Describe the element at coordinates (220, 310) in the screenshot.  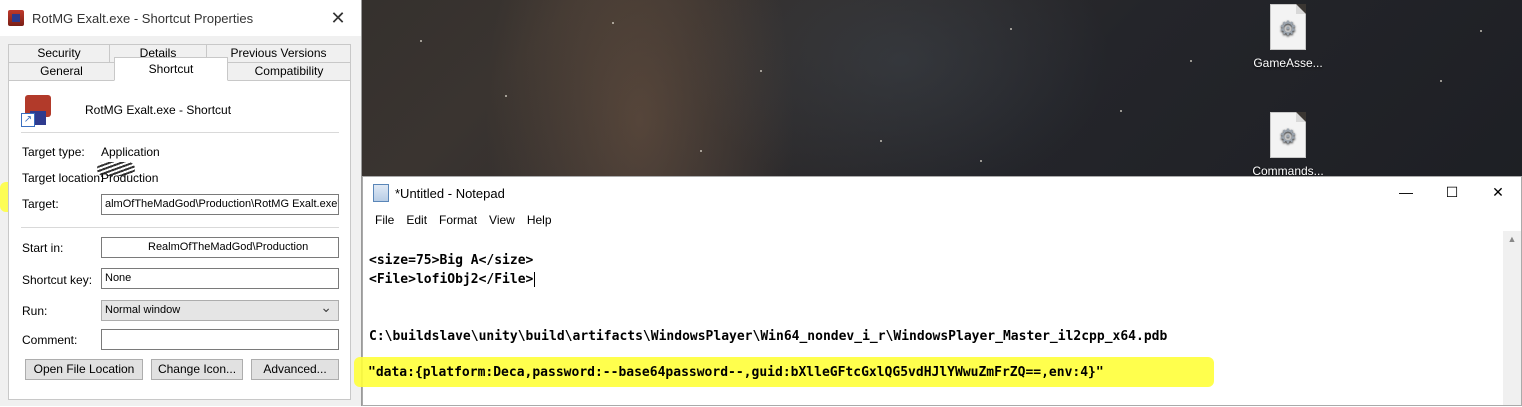
I see `run-select: Normal window` at that location.